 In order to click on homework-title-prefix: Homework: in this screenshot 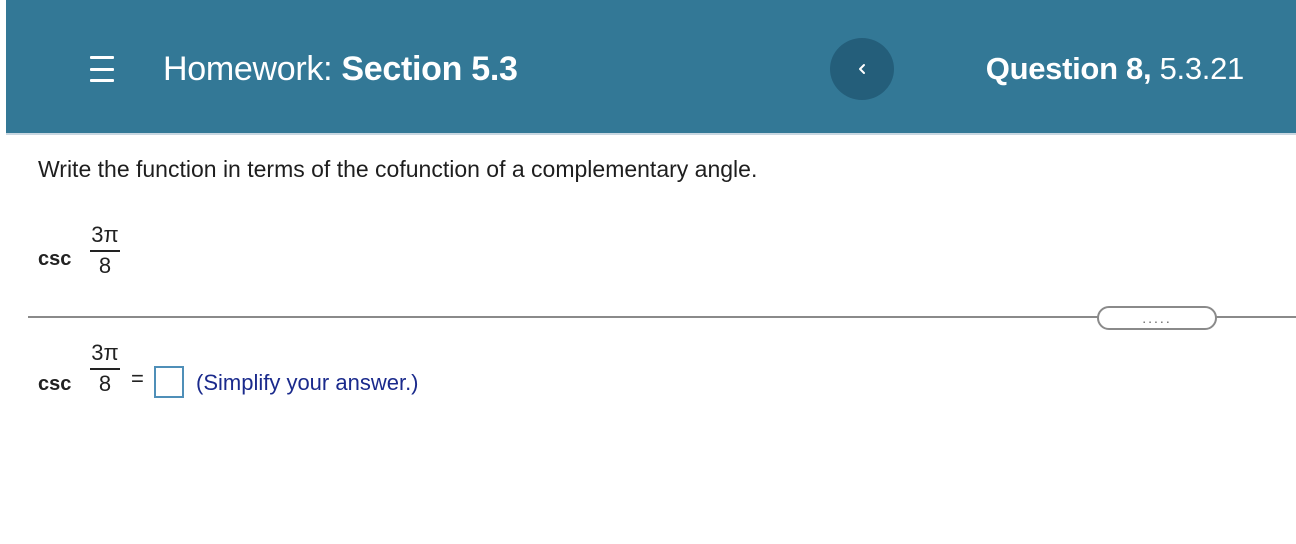, I will do `click(248, 69)`.